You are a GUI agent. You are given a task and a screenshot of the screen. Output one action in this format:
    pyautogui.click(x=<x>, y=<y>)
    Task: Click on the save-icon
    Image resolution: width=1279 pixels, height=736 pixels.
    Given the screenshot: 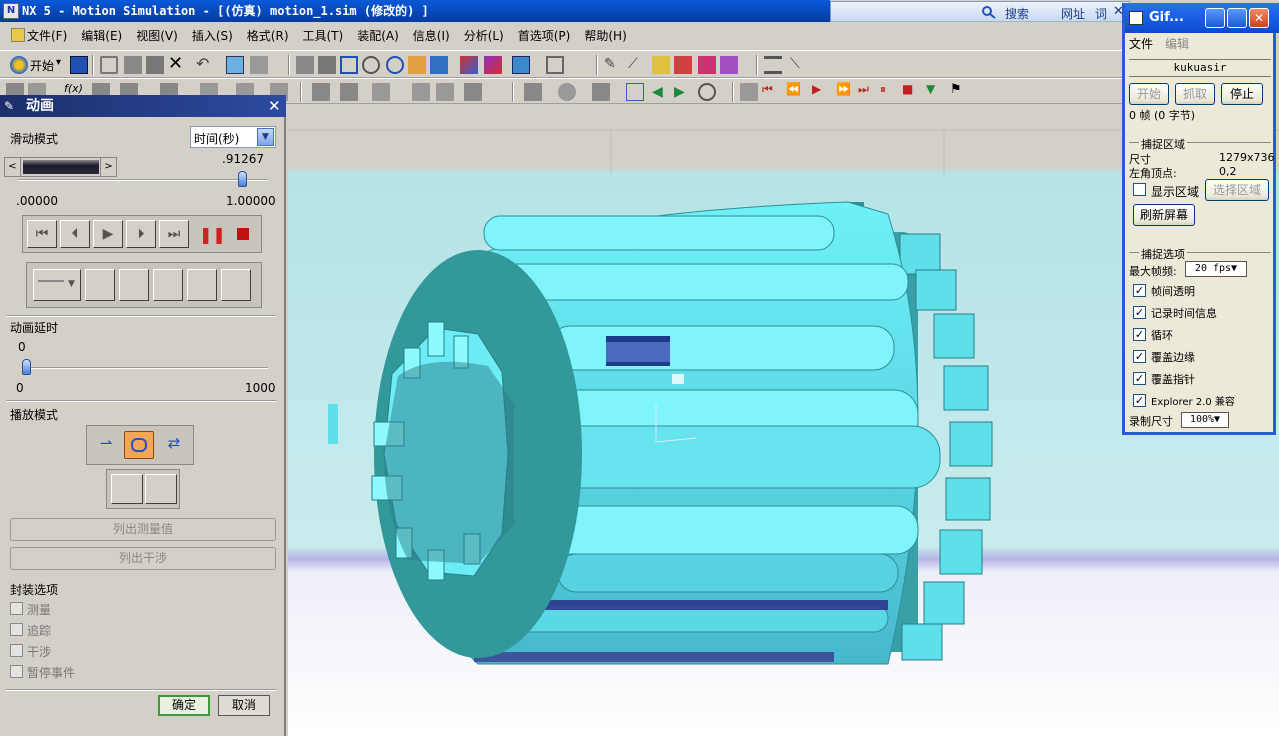 What is the action you would take?
    pyautogui.click(x=79, y=65)
    